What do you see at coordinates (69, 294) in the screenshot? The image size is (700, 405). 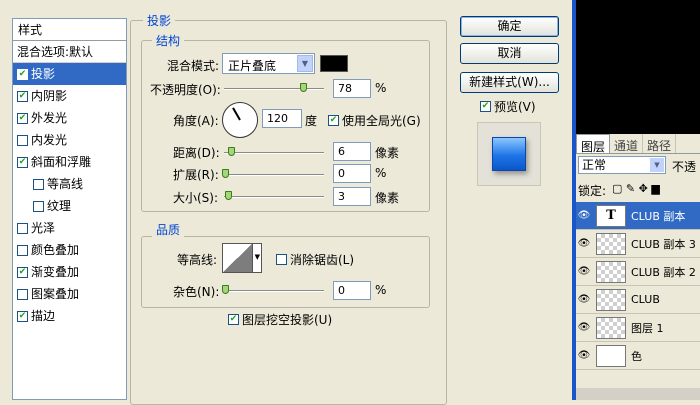 I see `style-item: 图案叠加` at bounding box center [69, 294].